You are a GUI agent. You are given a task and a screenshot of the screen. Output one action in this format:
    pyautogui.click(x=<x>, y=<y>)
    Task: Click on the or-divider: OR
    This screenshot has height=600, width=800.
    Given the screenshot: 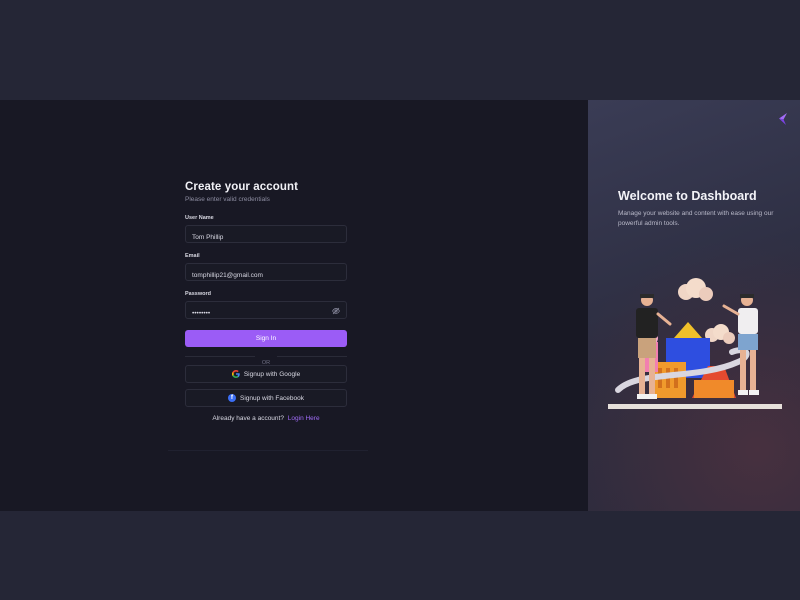 What is the action you would take?
    pyautogui.click(x=266, y=358)
    